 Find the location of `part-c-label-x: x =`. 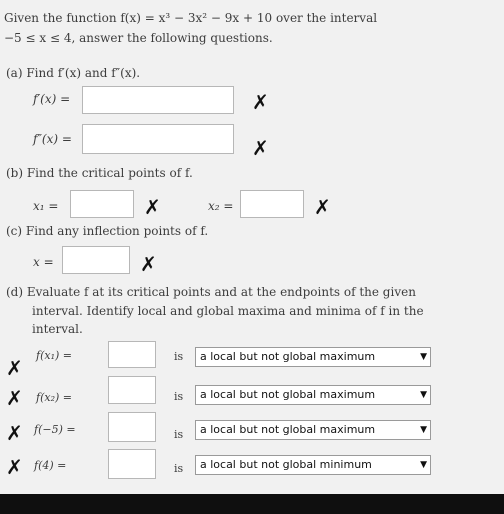

part-c-label-x: x = is located at coordinates (43, 262).